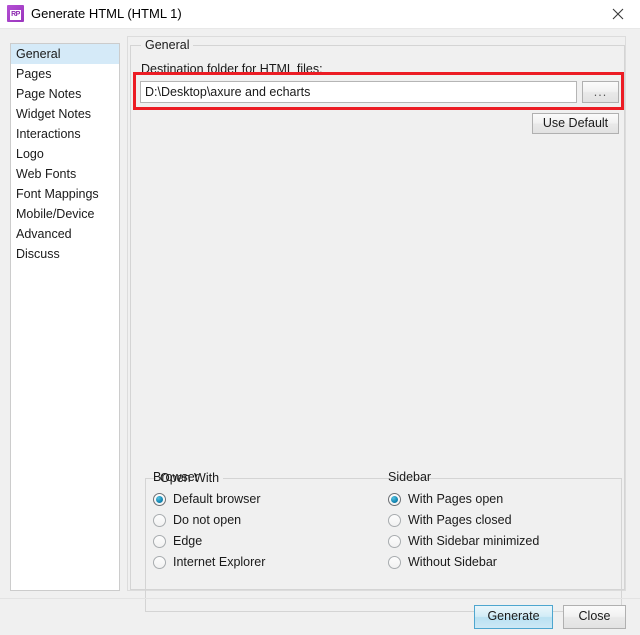  Describe the element at coordinates (159, 520) in the screenshot. I see `radio-indicator-do-not-open` at that location.